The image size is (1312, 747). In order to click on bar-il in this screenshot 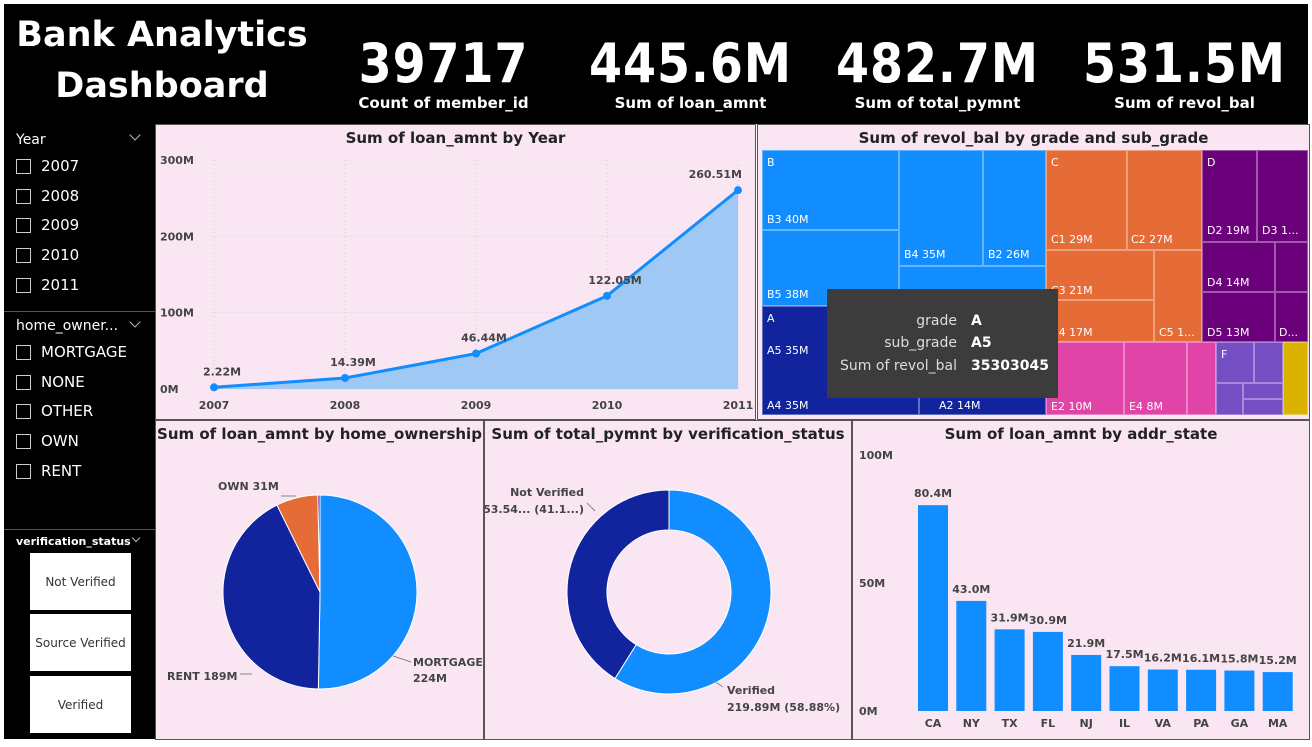, I will do `click(1124, 688)`.